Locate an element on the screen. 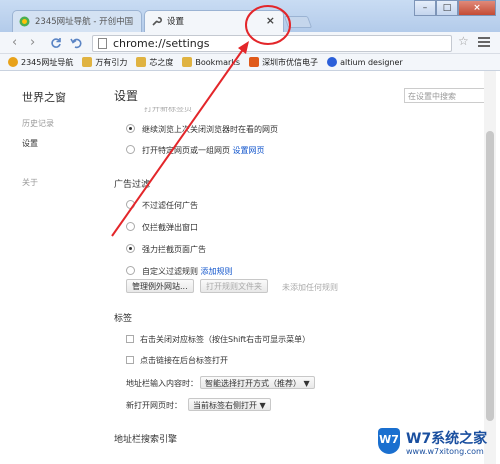  tab-close-button: × is located at coordinates (270, 20).